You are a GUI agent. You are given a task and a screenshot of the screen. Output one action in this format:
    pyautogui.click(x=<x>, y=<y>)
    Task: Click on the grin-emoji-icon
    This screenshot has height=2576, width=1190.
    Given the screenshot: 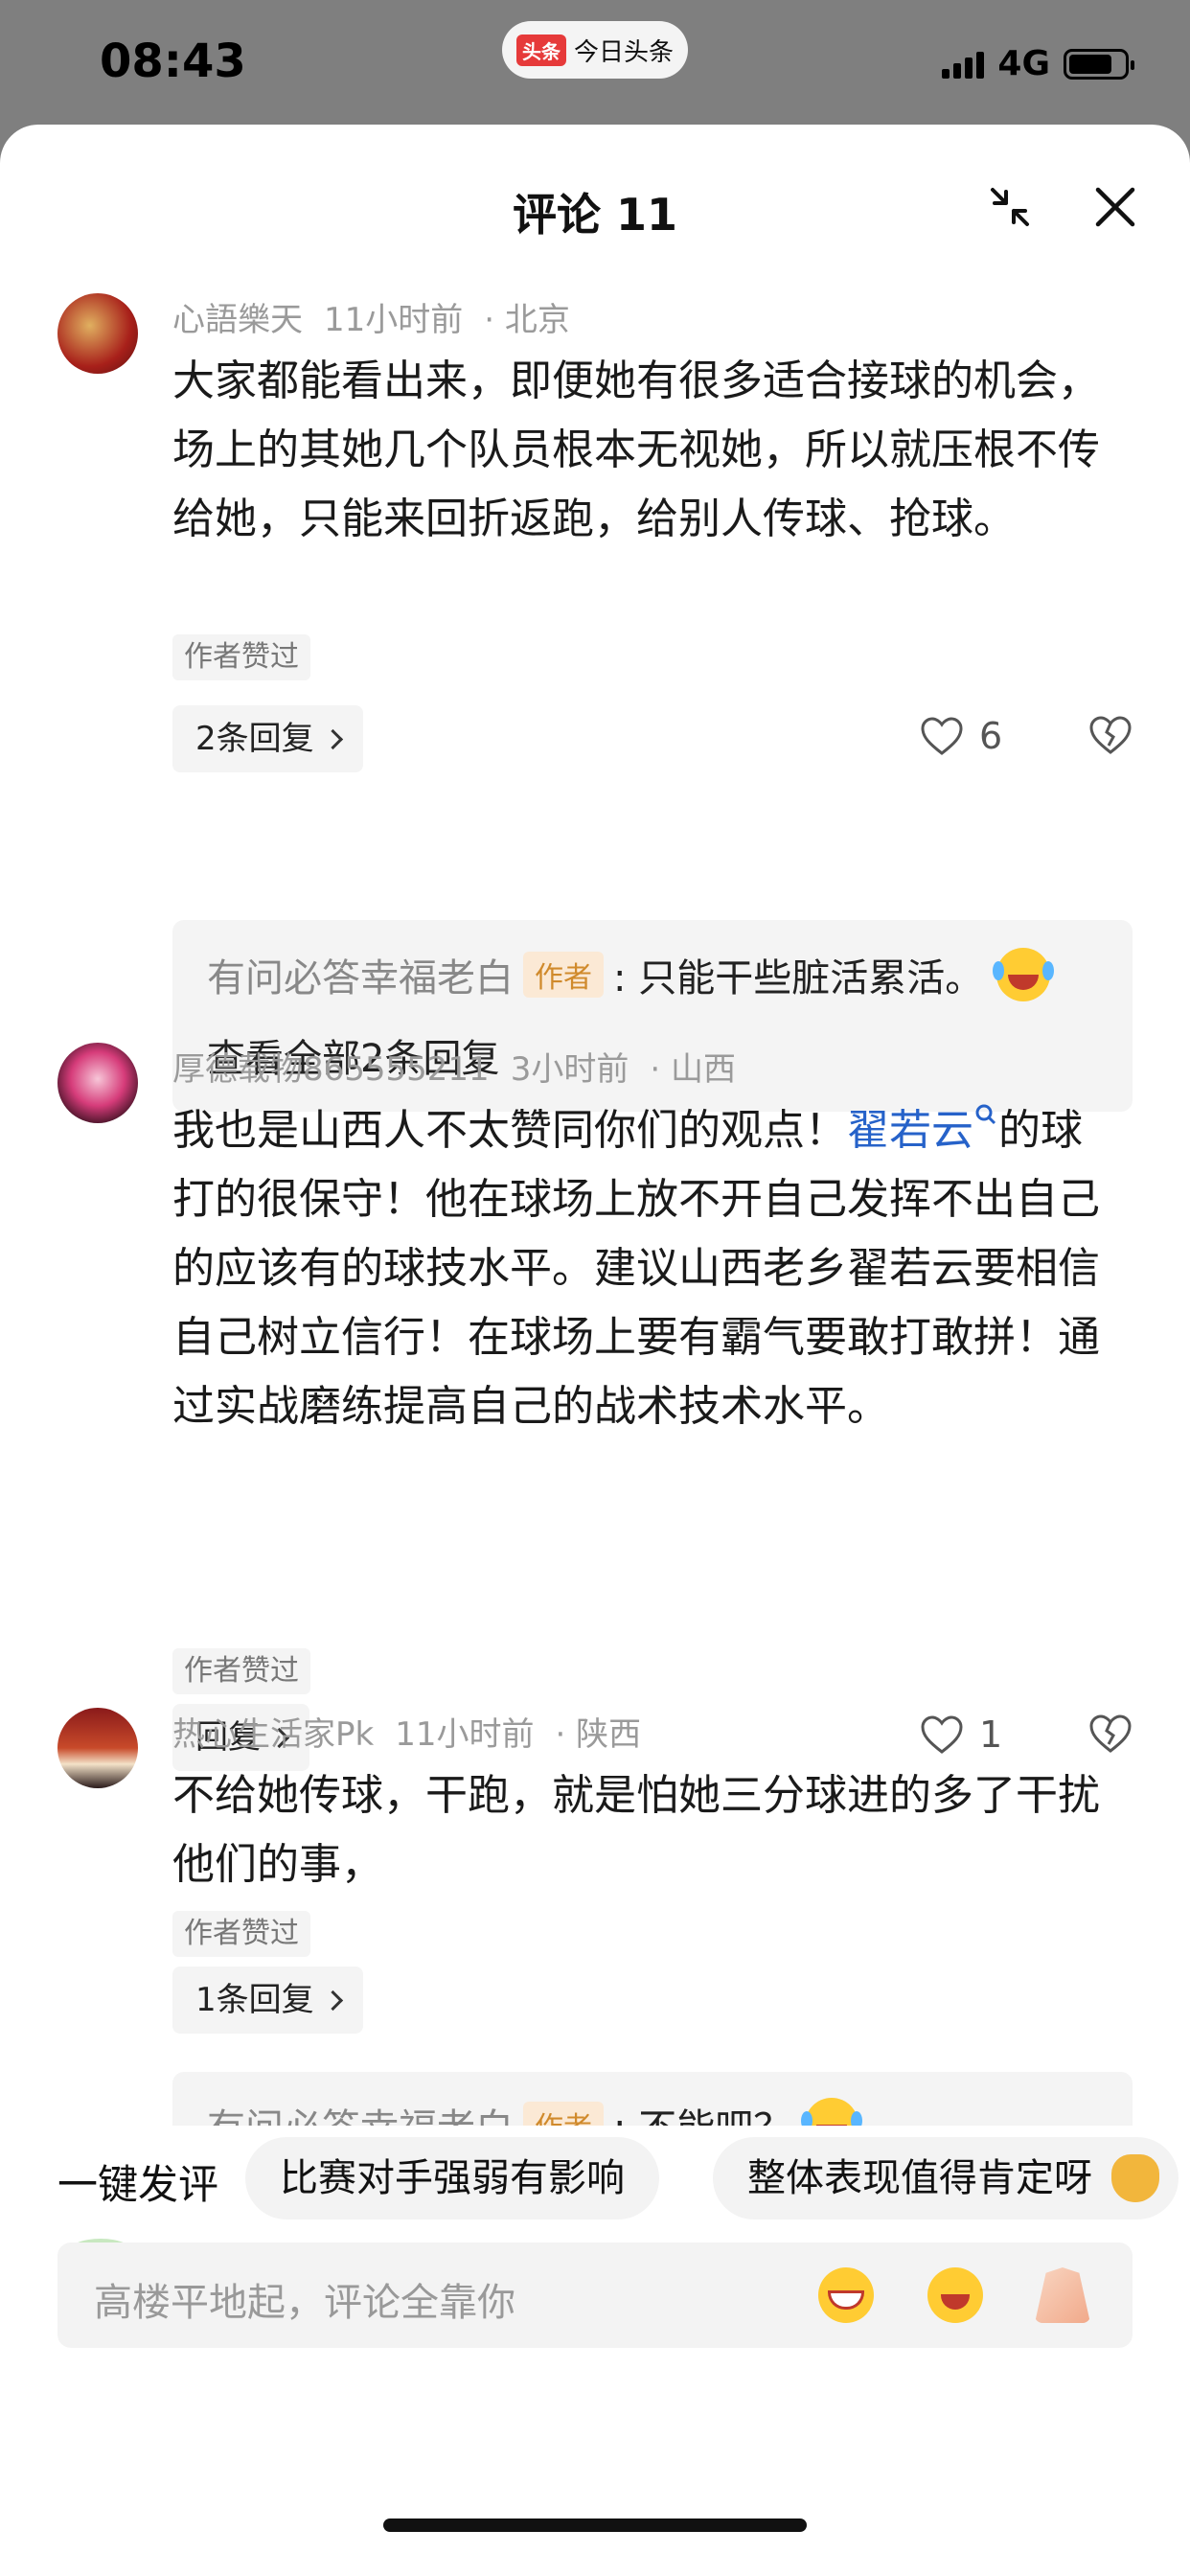 What is the action you would take?
    pyautogui.click(x=846, y=2295)
    